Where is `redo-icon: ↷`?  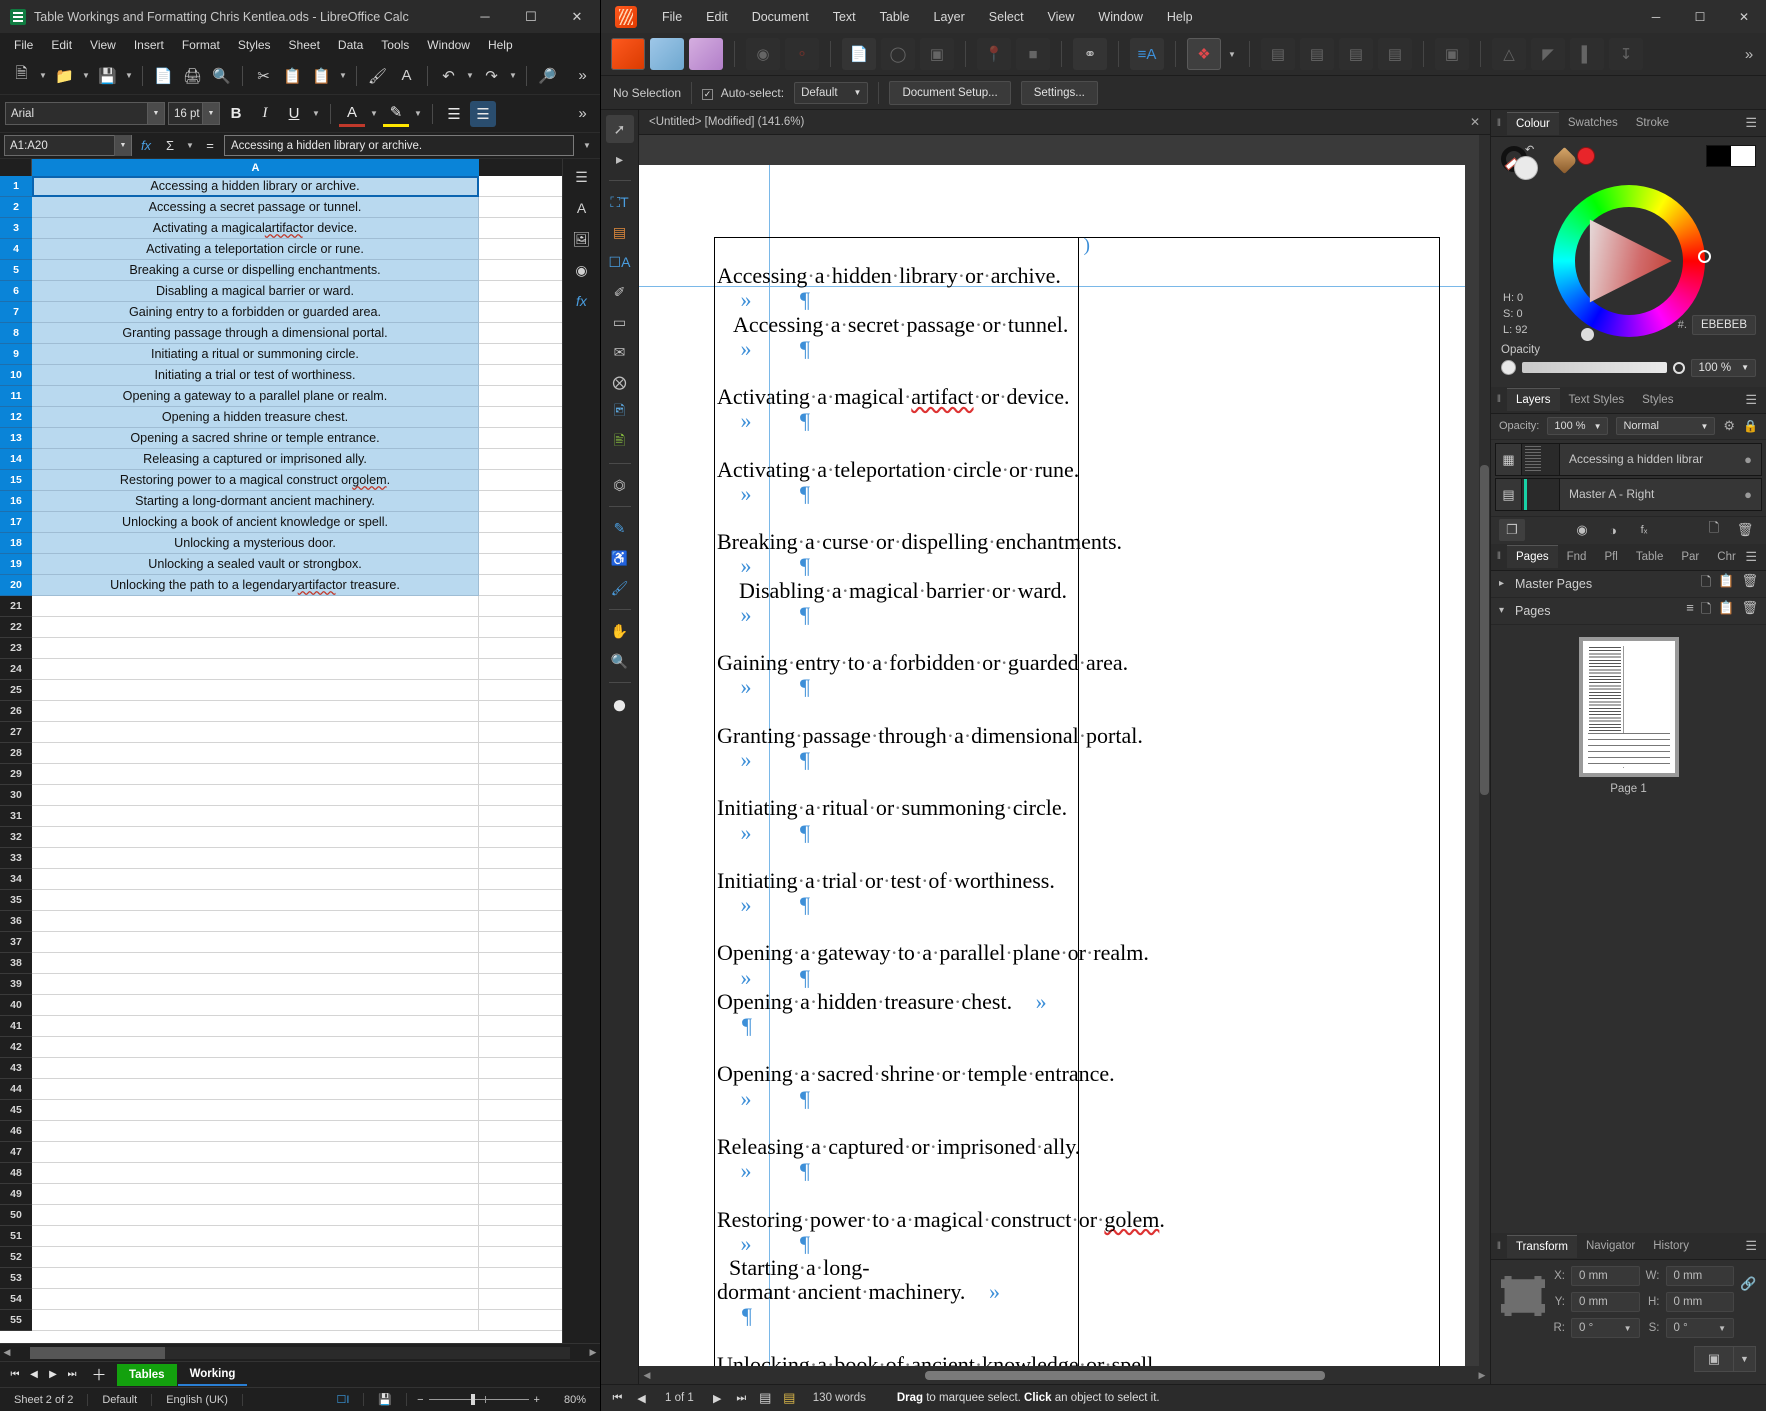 redo-icon: ↷ is located at coordinates (491, 76).